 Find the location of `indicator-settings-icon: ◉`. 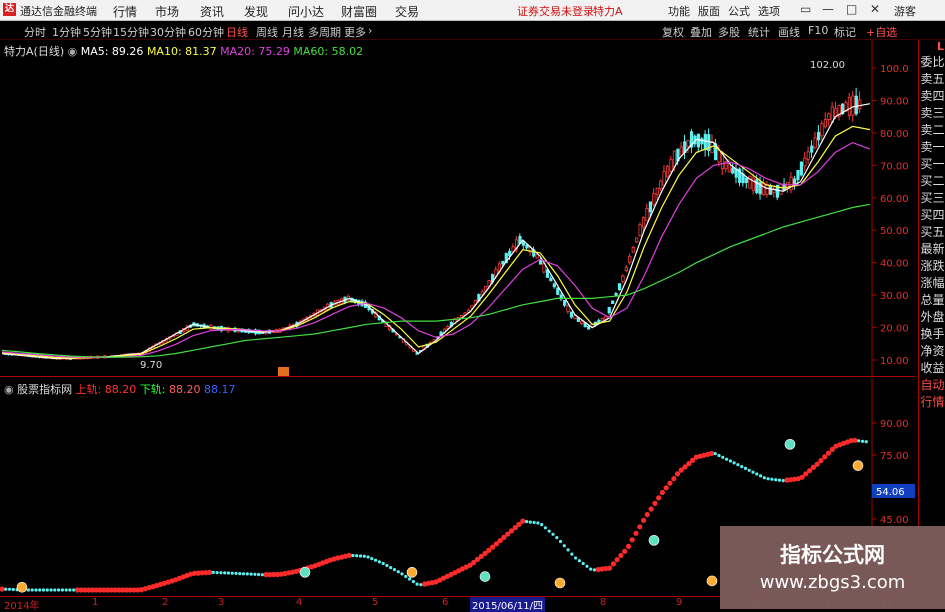

indicator-settings-icon: ◉ is located at coordinates (9, 389).